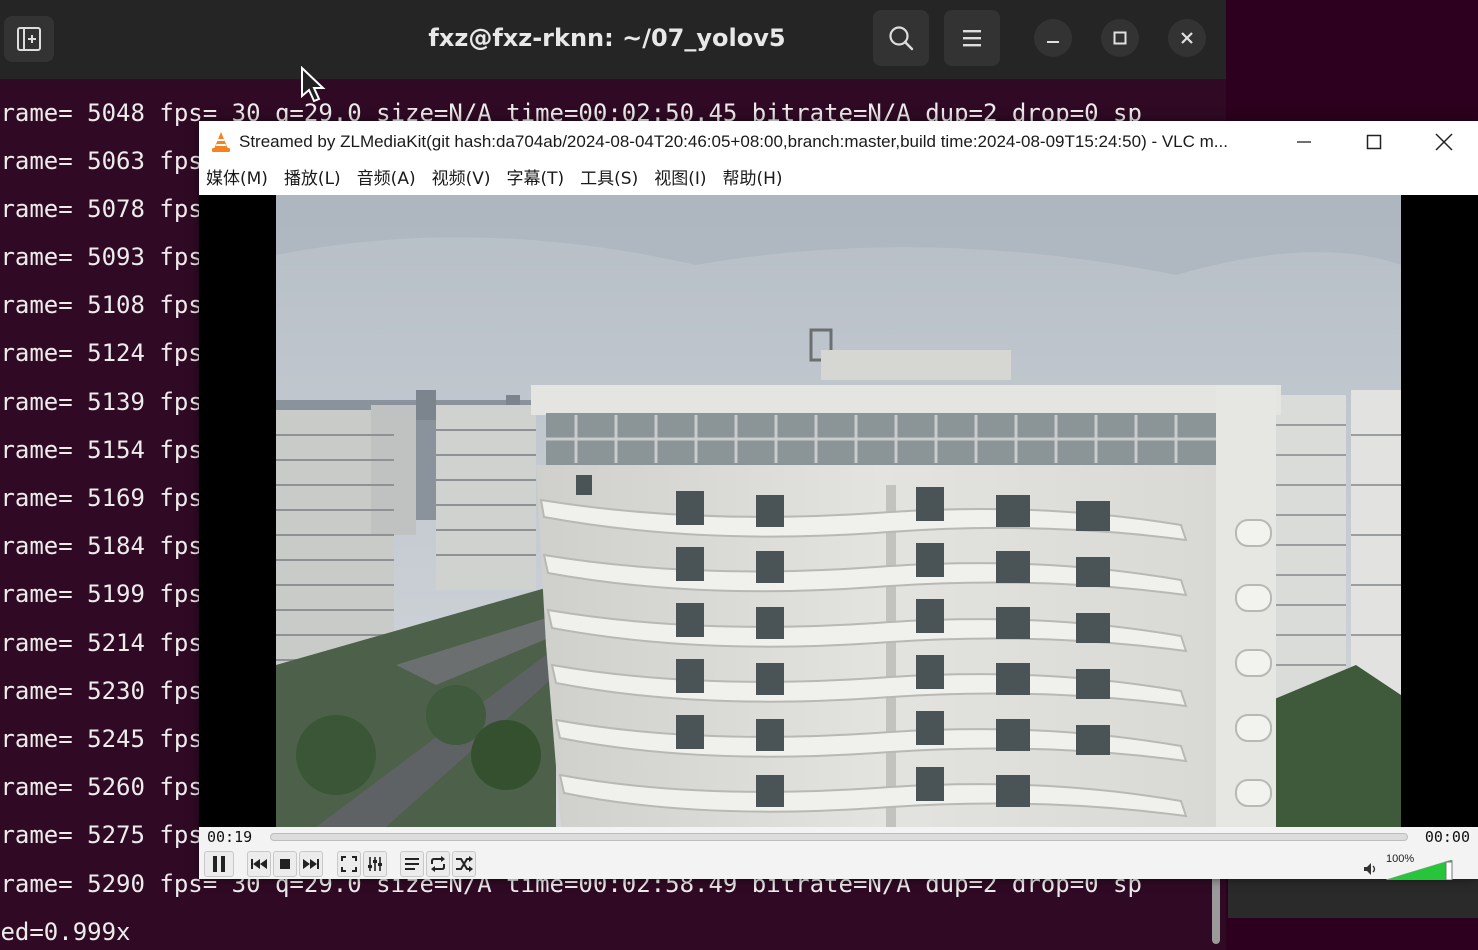 The image size is (1478, 950). Describe the element at coordinates (609, 179) in the screenshot. I see `menu-tools: 工具(S)` at that location.